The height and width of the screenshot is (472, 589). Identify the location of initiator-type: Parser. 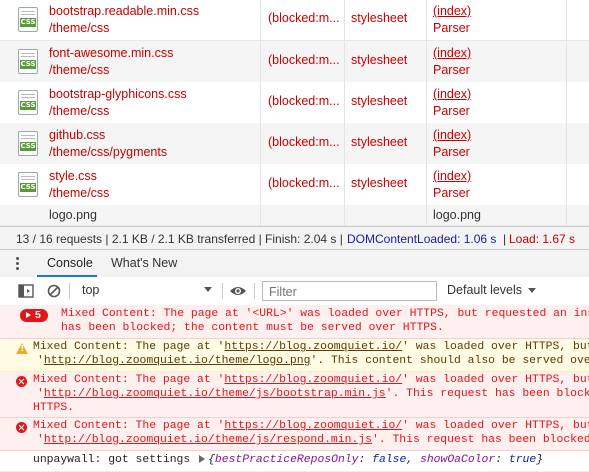
(451, 111).